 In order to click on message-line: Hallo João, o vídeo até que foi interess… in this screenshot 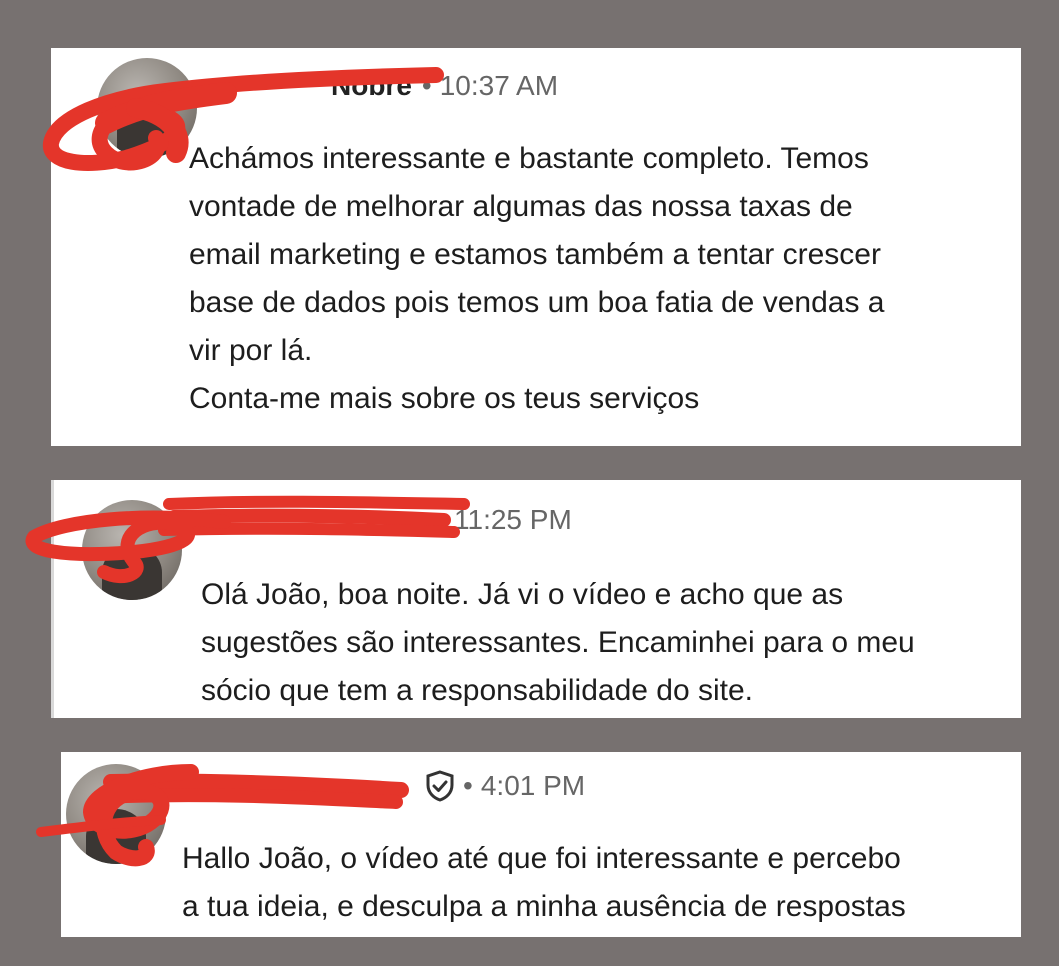, I will do `click(541, 858)`.